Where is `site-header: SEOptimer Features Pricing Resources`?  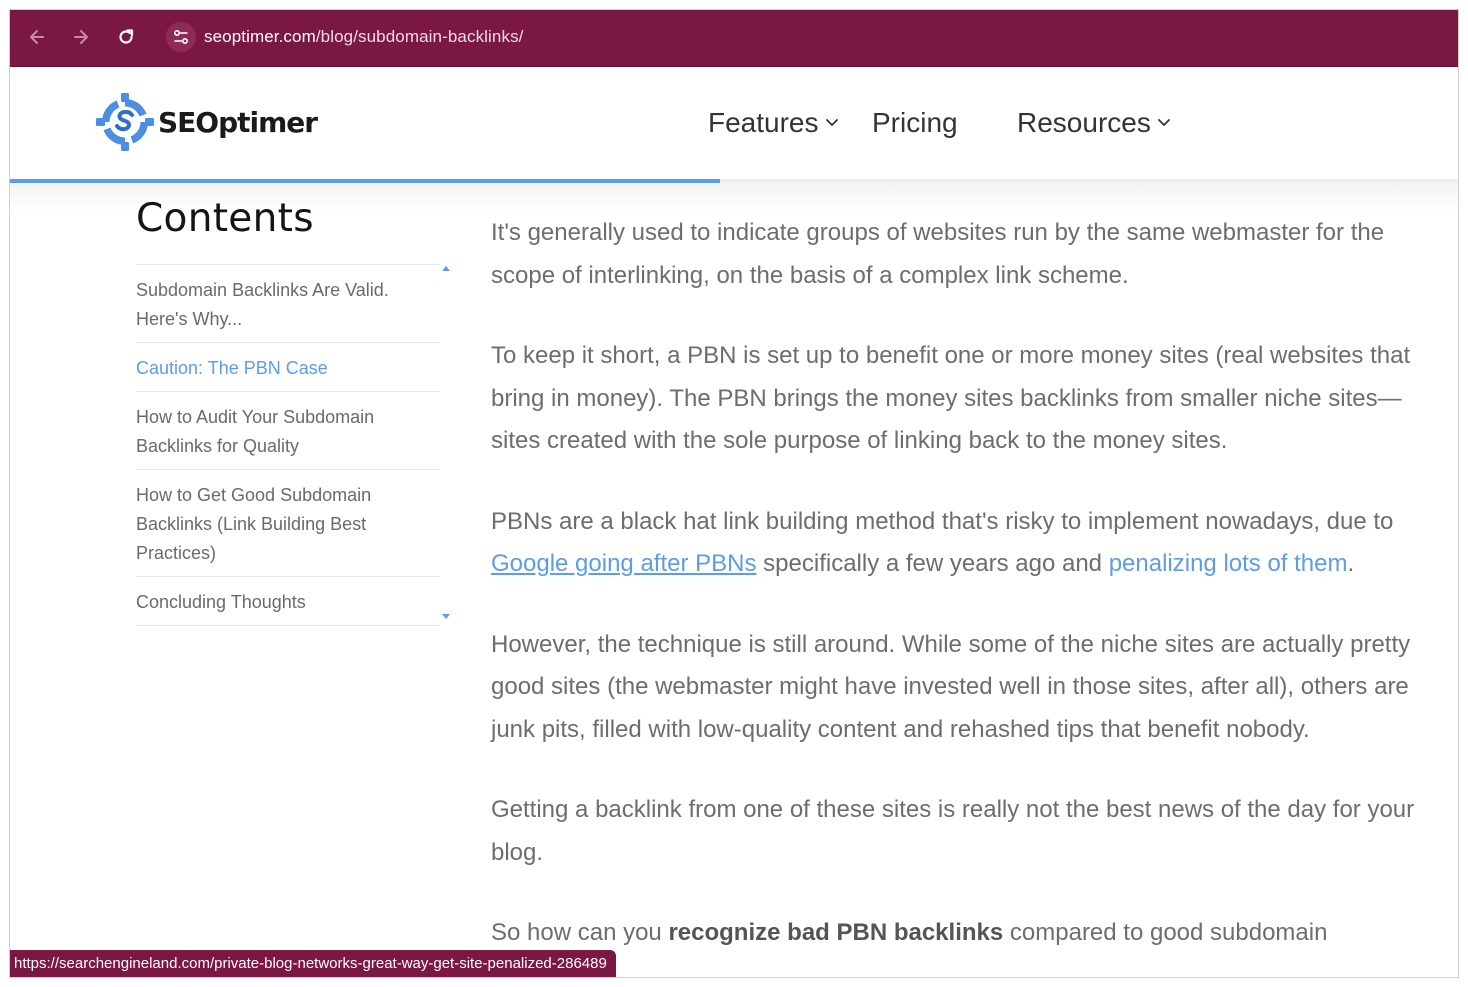
site-header: SEOptimer Features Pricing Resources is located at coordinates (734, 123).